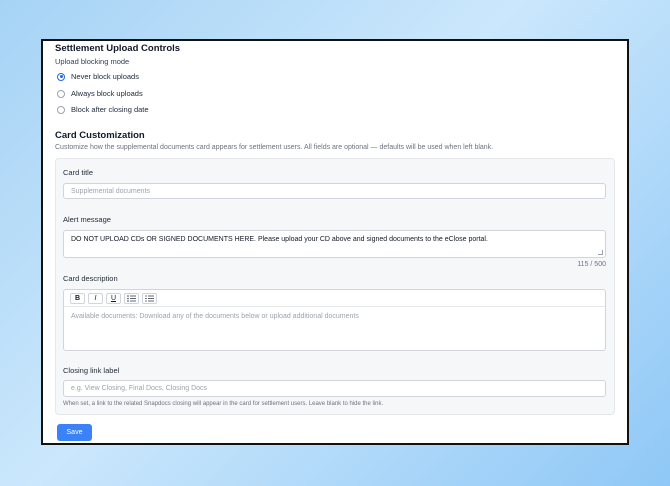 The image size is (670, 486). What do you see at coordinates (91, 370) in the screenshot?
I see `closing-link-label: Closing link label` at bounding box center [91, 370].